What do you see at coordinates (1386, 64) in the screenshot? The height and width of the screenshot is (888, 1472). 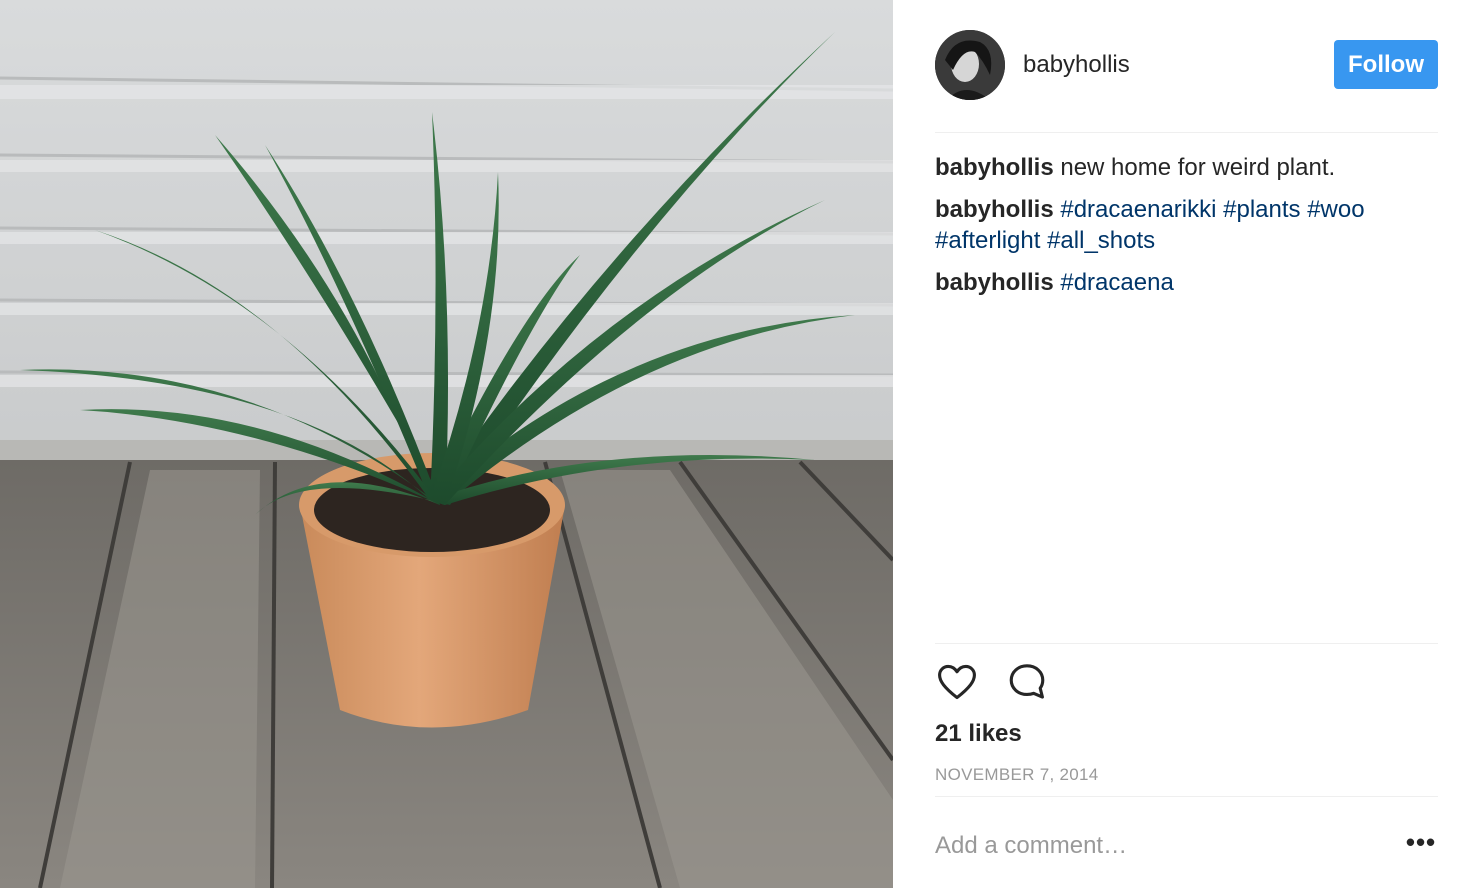 I see `follow-button: Follow` at bounding box center [1386, 64].